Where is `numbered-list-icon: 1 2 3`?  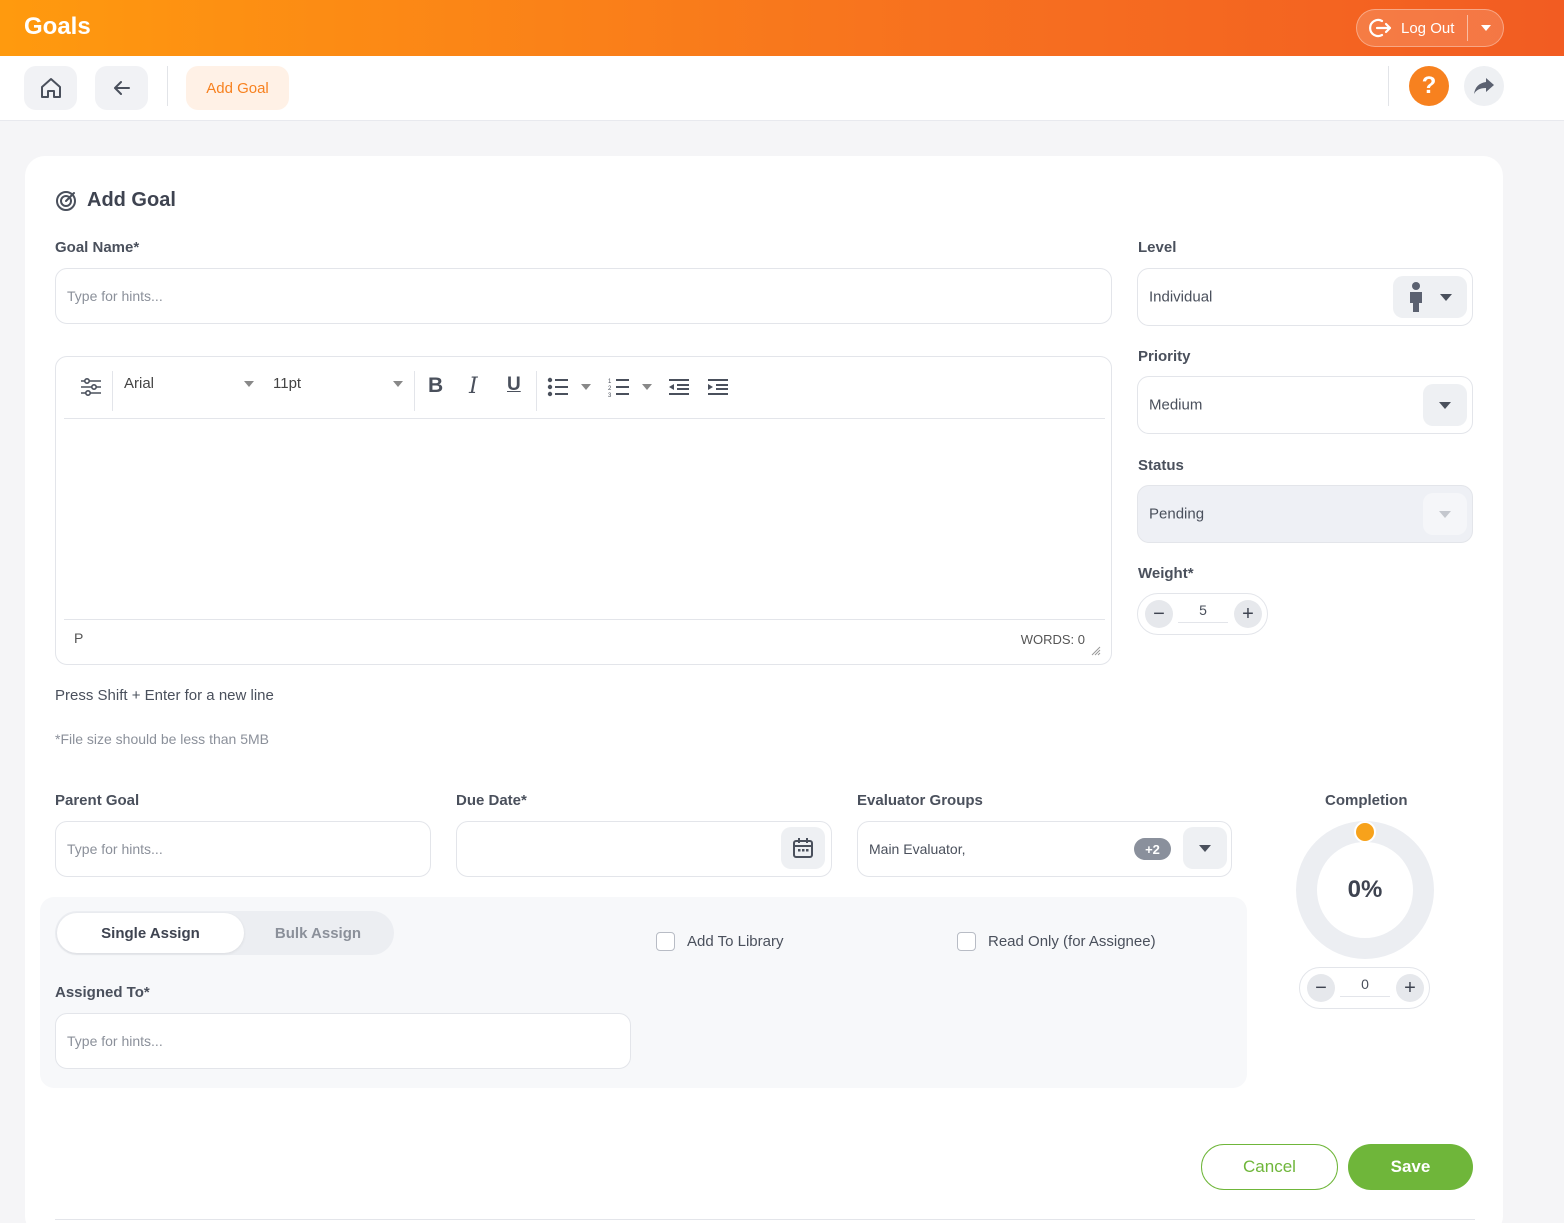
numbered-list-icon: 1 2 3 is located at coordinates (618, 388).